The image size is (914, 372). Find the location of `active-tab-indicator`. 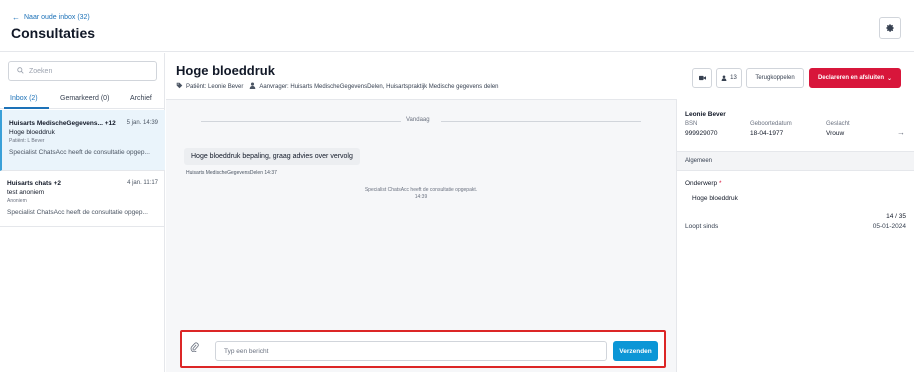

active-tab-indicator is located at coordinates (26, 108).